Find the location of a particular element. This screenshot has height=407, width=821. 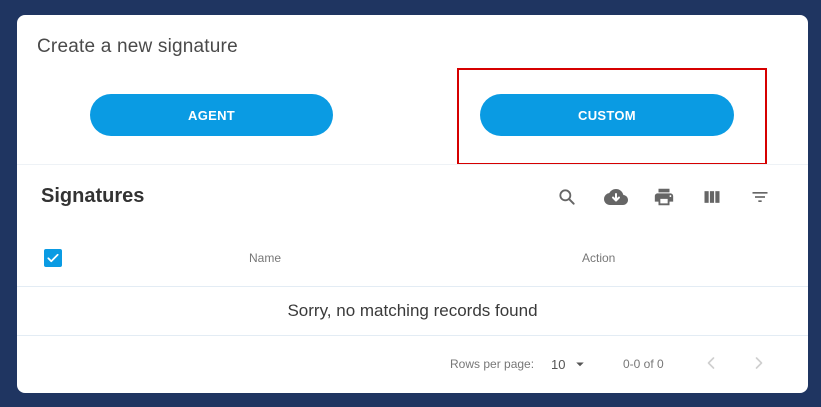

signatures-title: Signatures is located at coordinates (93, 196).